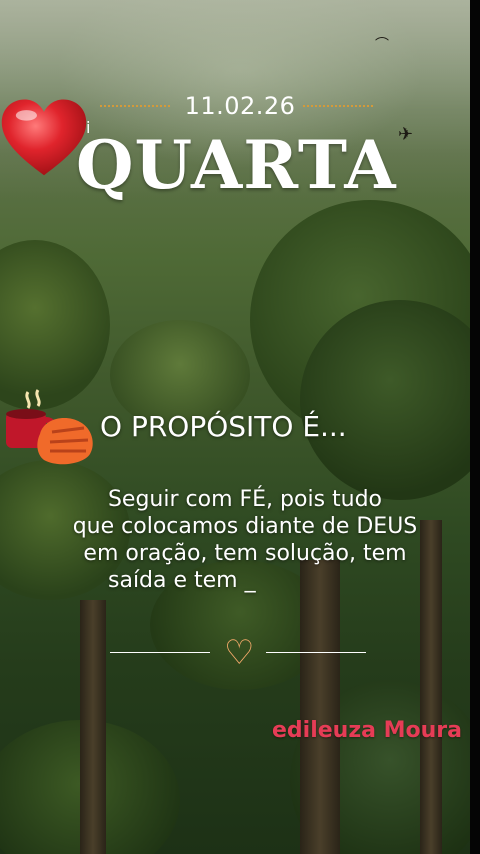  Describe the element at coordinates (245, 499) in the screenshot. I see `body-line: Seguir com FÉ, pois tudo` at that location.